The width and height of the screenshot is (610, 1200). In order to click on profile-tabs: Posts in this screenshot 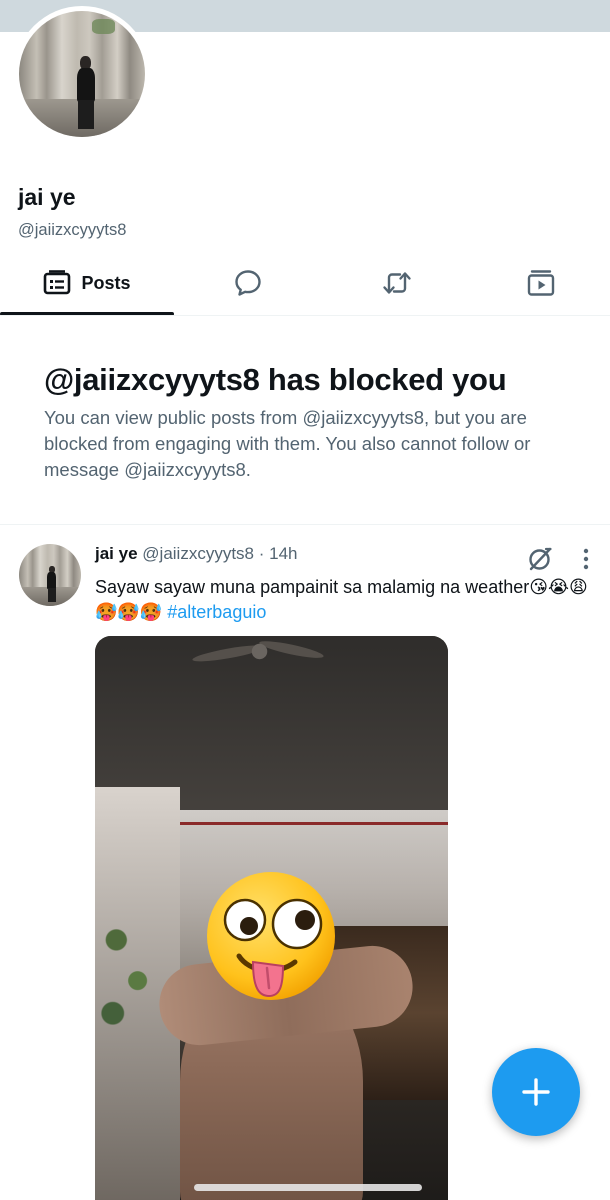, I will do `click(305, 284)`.